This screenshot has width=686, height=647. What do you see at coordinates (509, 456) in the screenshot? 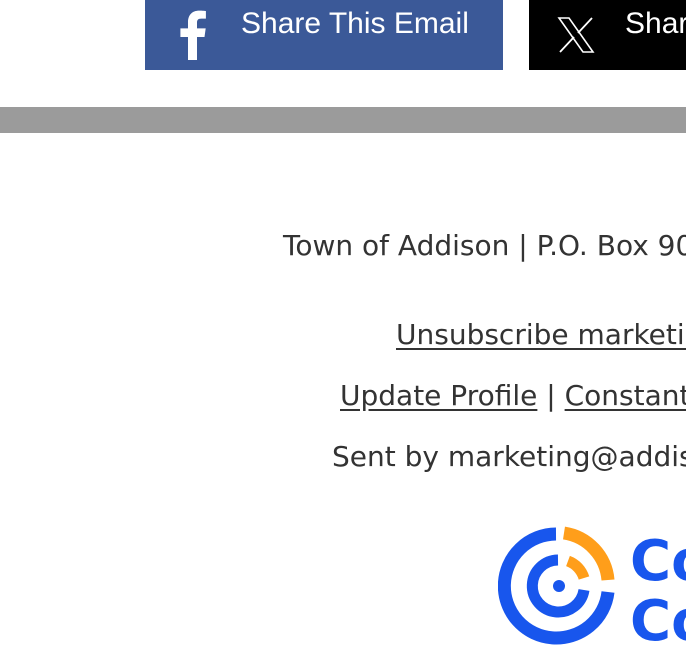
I see `sent-by-line: Sent by marketing@addisontx.gov` at bounding box center [509, 456].